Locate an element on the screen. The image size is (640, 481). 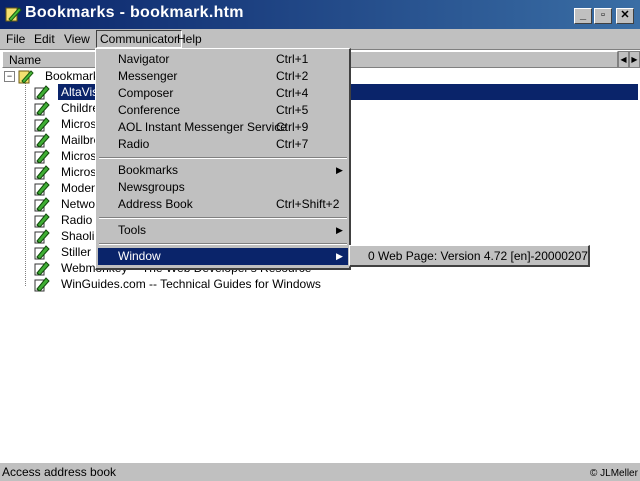
title-bar: Bookmarks - bookmark.htm _ ▫ ✕ is located at coordinates (320, 14).